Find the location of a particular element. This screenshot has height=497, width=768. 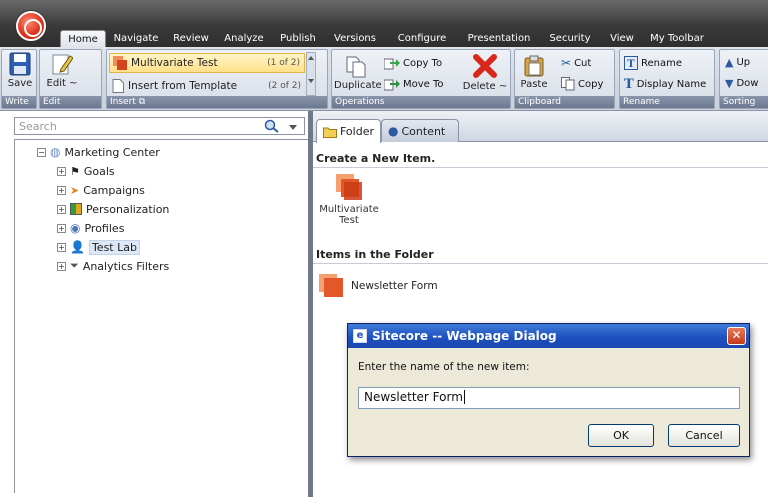

group-clipboard-caption: Clipboard is located at coordinates (564, 102).